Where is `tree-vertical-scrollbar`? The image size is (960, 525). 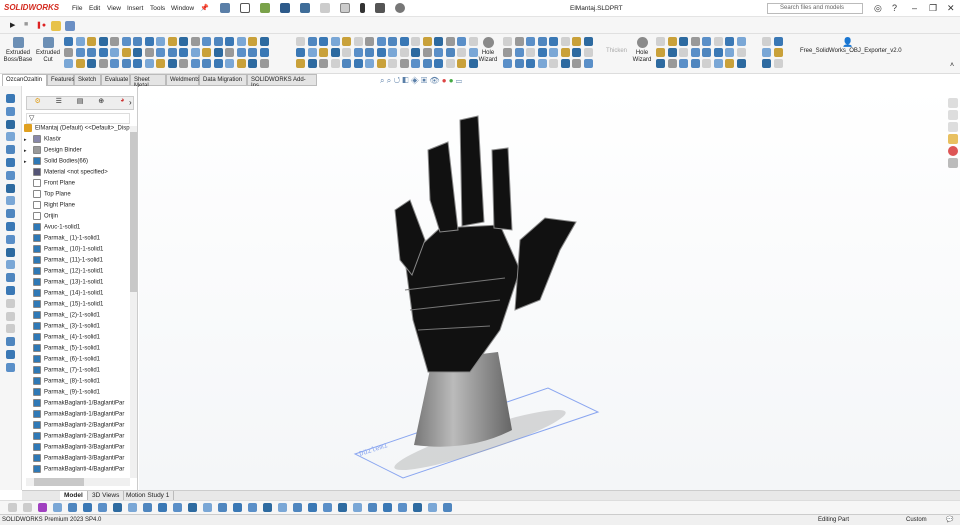 tree-vertical-scrollbar is located at coordinates (133, 302).